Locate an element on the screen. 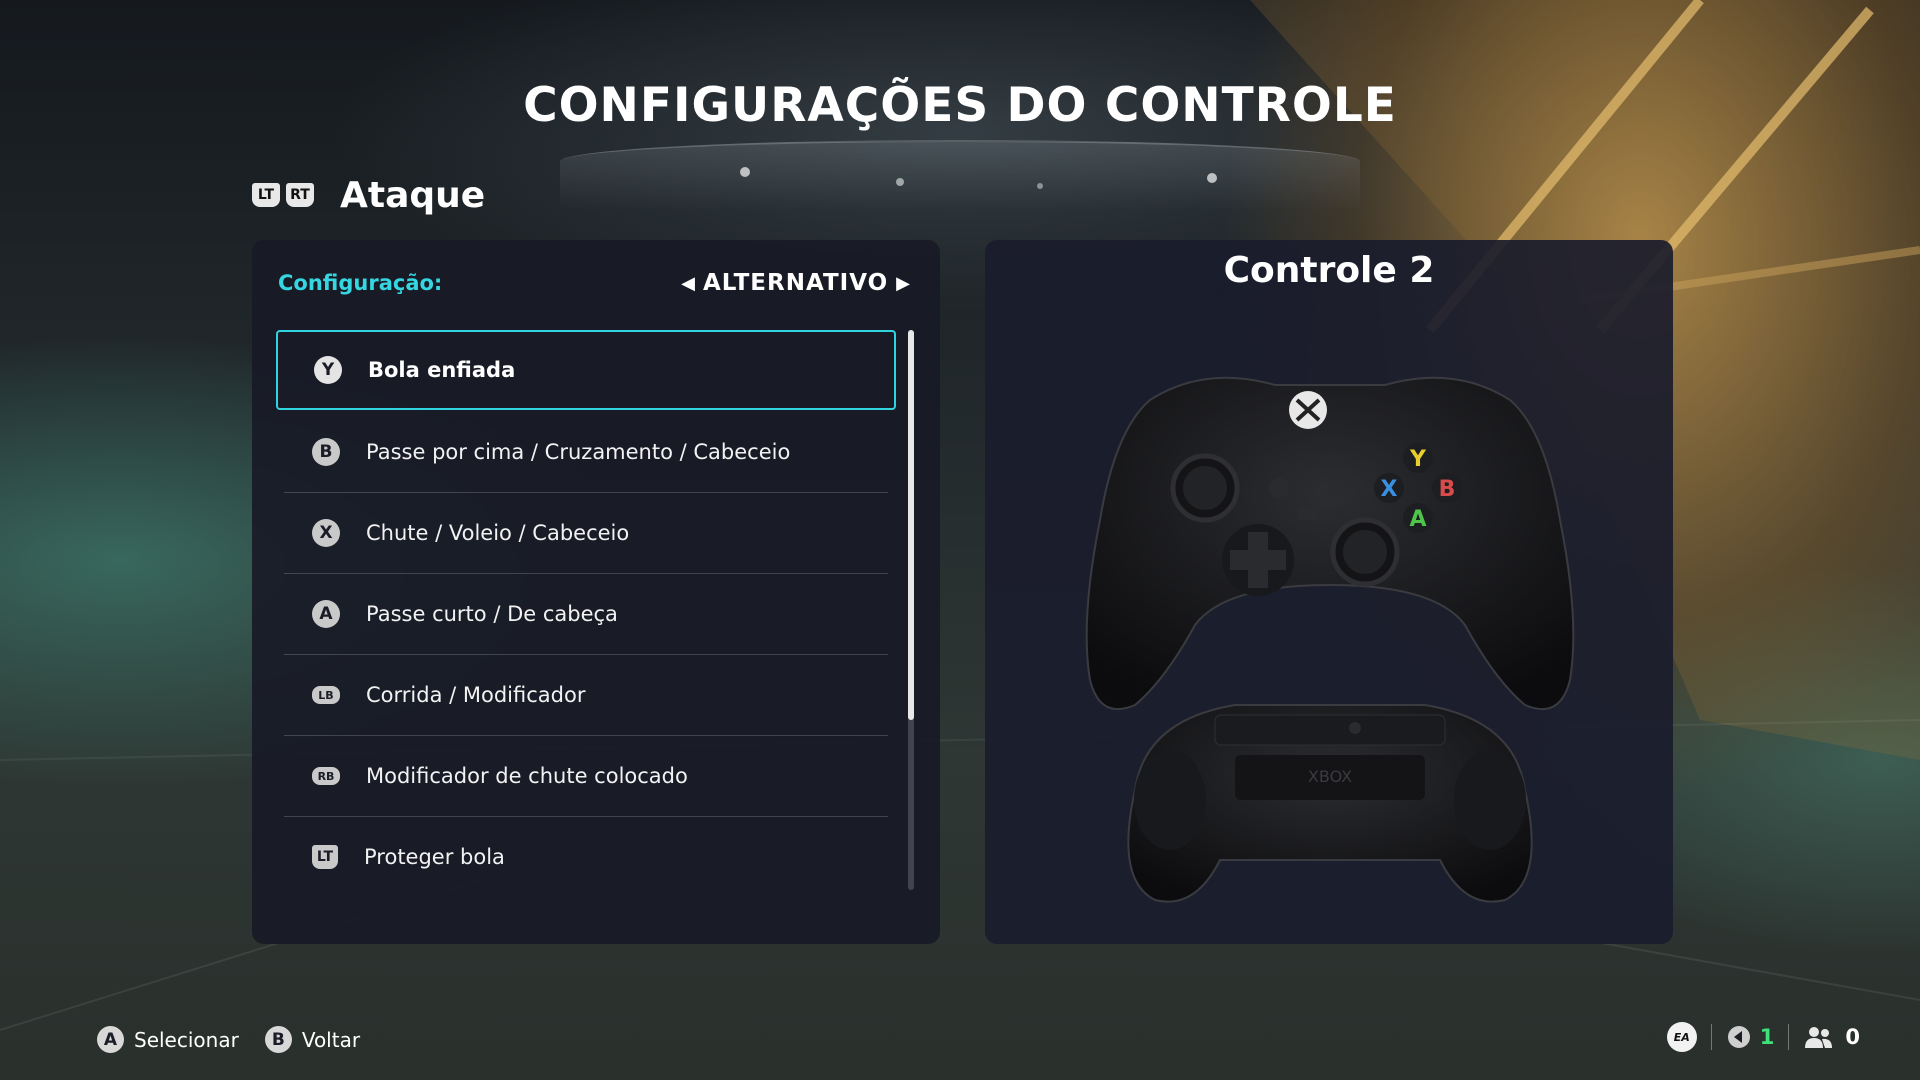  svg-text: A is located at coordinates (1417, 519).